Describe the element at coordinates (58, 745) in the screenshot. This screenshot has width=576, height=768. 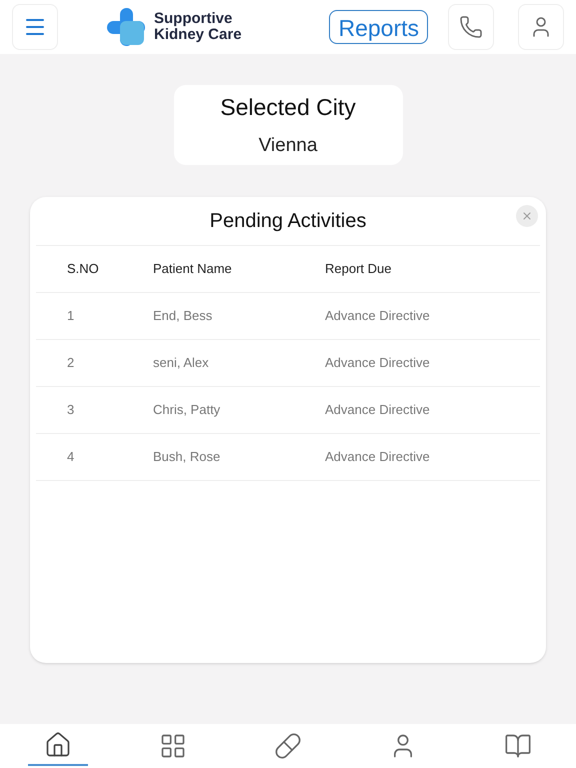
I see `home-icon` at that location.